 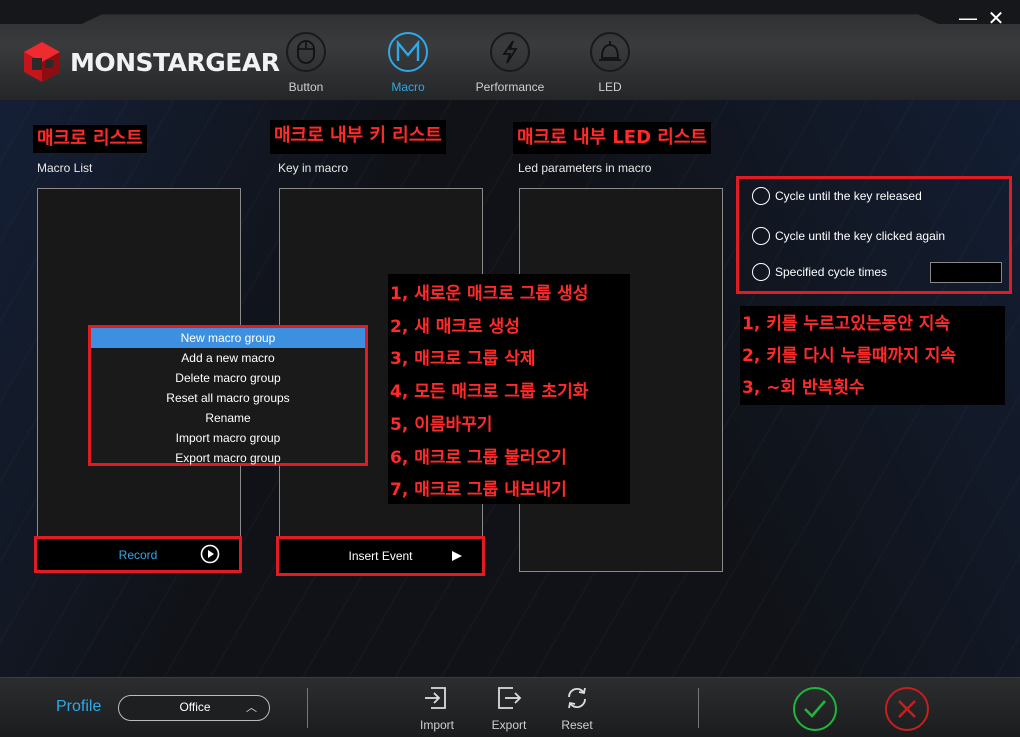 I want to click on annotation-led-list: 매크로 내부 LED 리스트, so click(x=612, y=138).